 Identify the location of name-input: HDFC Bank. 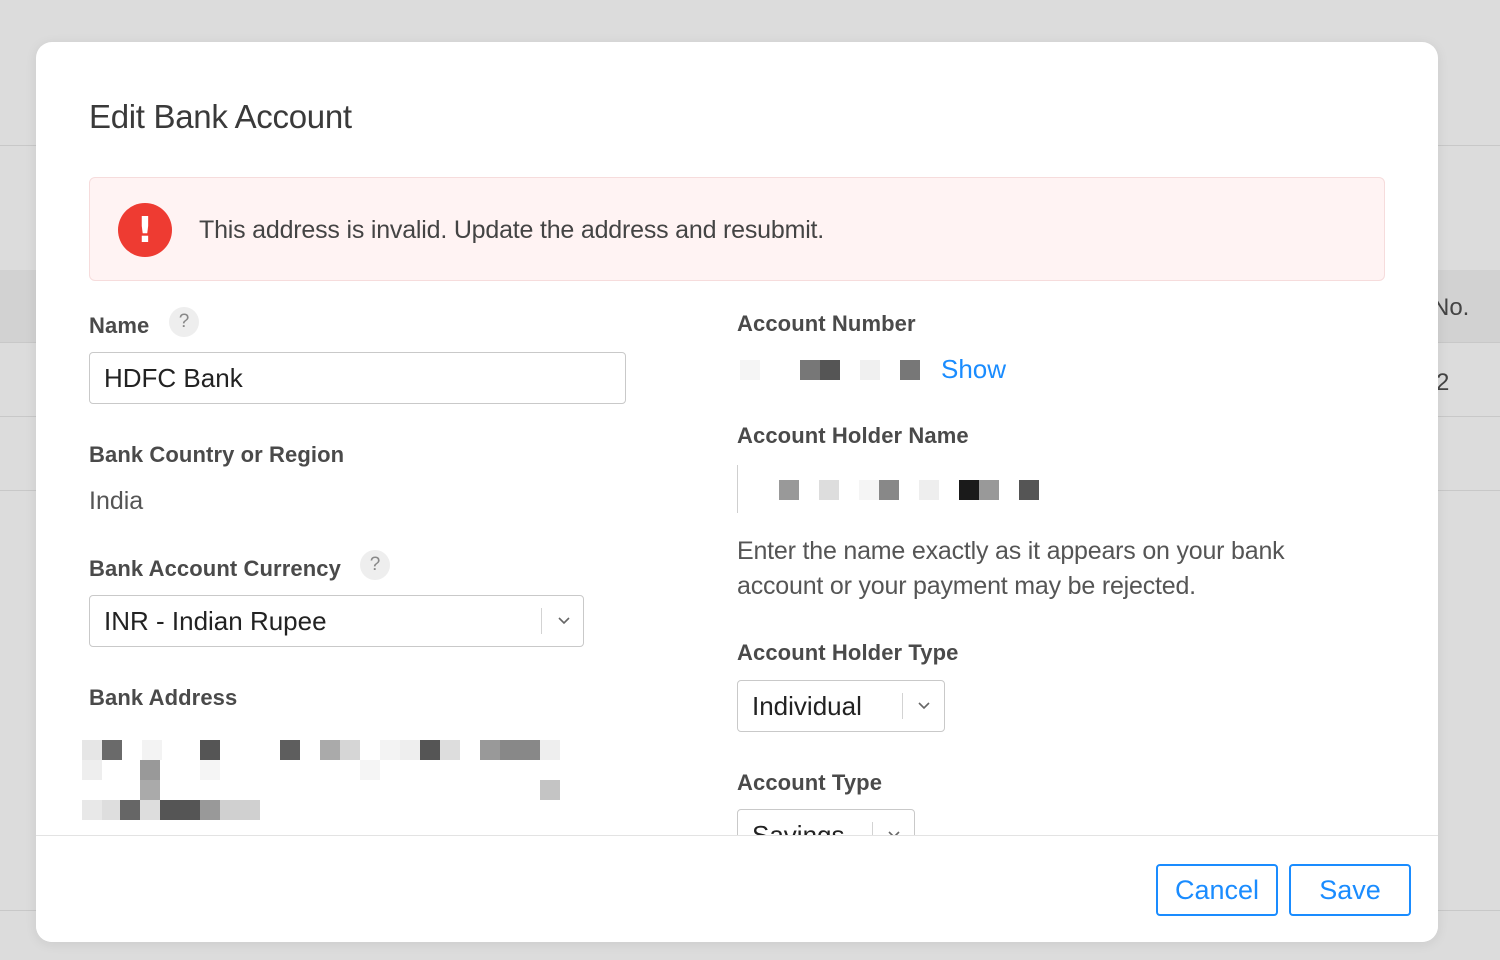
(357, 378).